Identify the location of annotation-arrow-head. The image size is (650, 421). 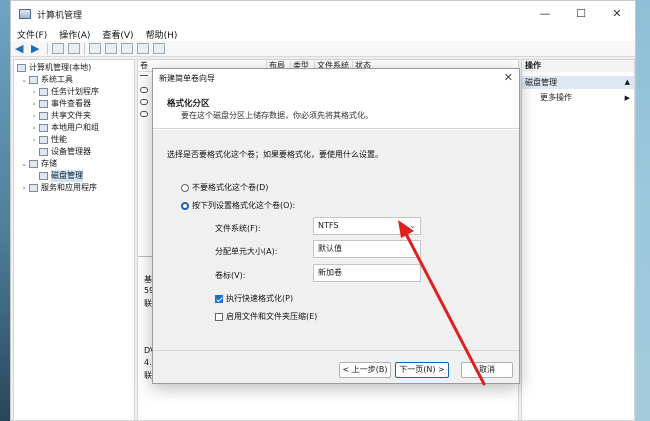
(406, 229).